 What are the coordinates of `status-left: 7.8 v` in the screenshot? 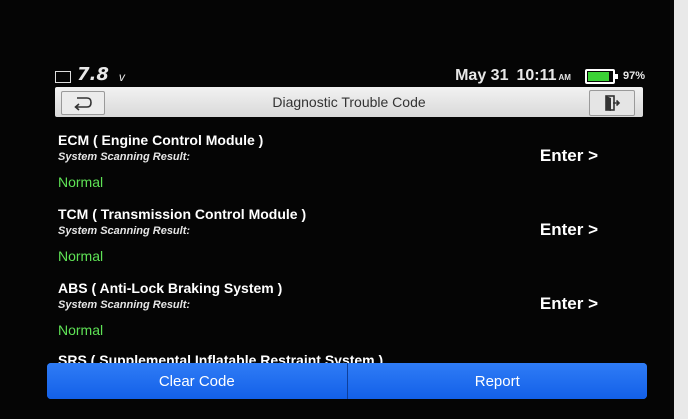 It's located at (90, 75).